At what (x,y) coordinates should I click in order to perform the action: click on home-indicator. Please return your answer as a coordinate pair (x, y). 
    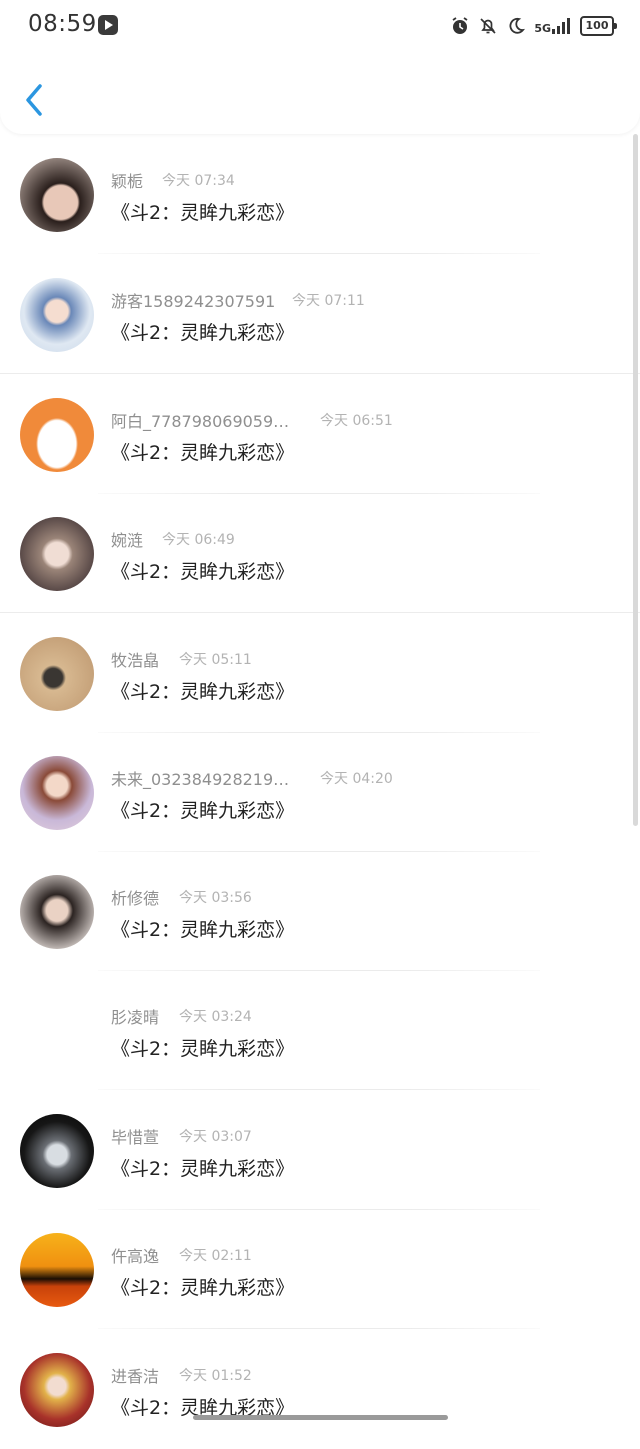
    Looking at the image, I should click on (320, 1417).